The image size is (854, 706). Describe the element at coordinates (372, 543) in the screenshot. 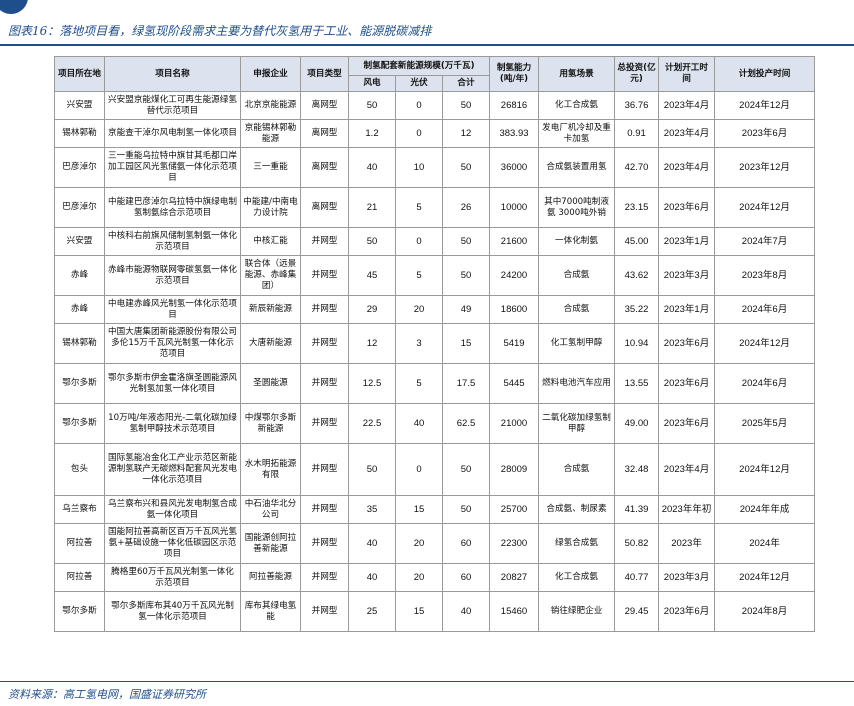

I see `cell-wind: 40` at that location.